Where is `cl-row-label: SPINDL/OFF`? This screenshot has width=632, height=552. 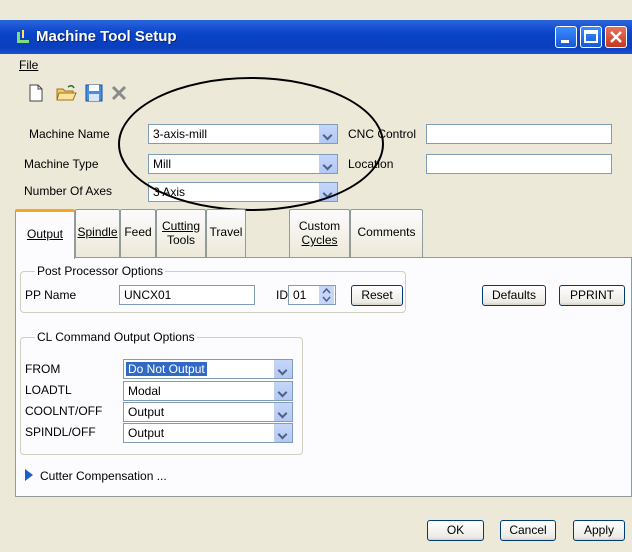
cl-row-label: SPINDL/OFF is located at coordinates (60, 432).